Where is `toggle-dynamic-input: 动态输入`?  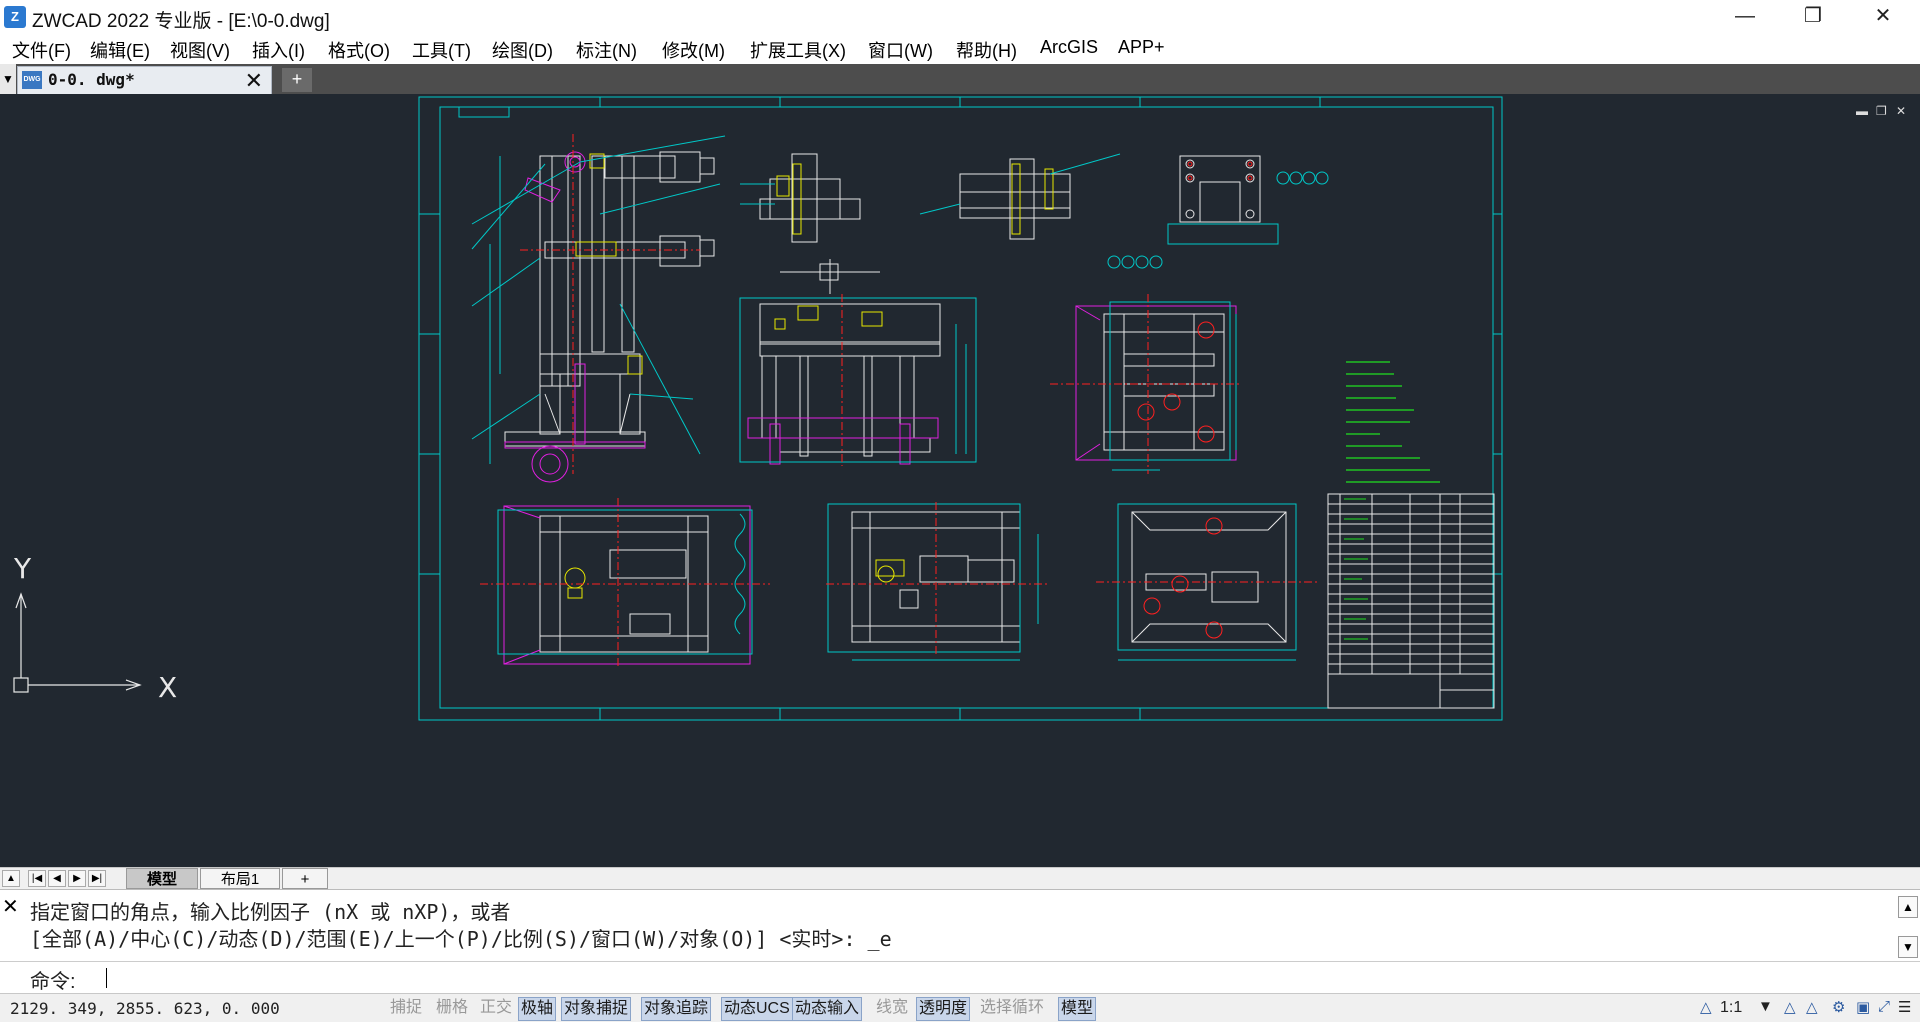
toggle-dynamic-input: 动态输入 is located at coordinates (827, 1009).